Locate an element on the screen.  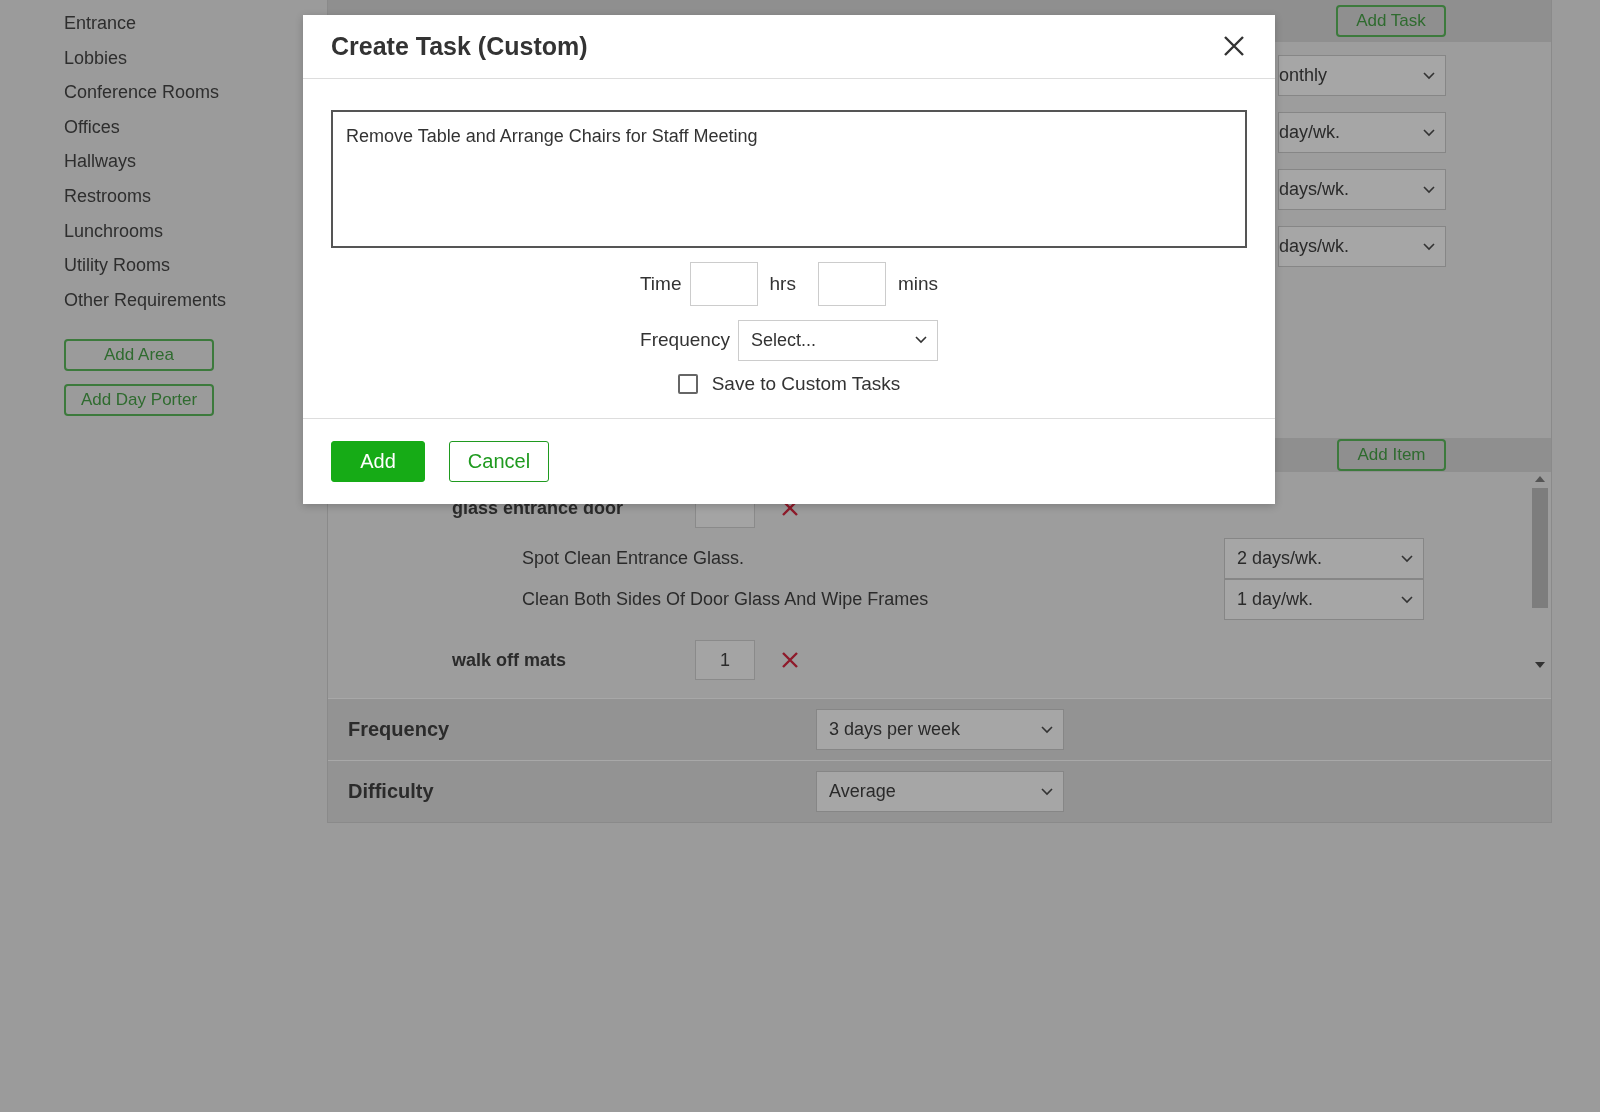
frequency-label: Frequency is located at coordinates (685, 340).